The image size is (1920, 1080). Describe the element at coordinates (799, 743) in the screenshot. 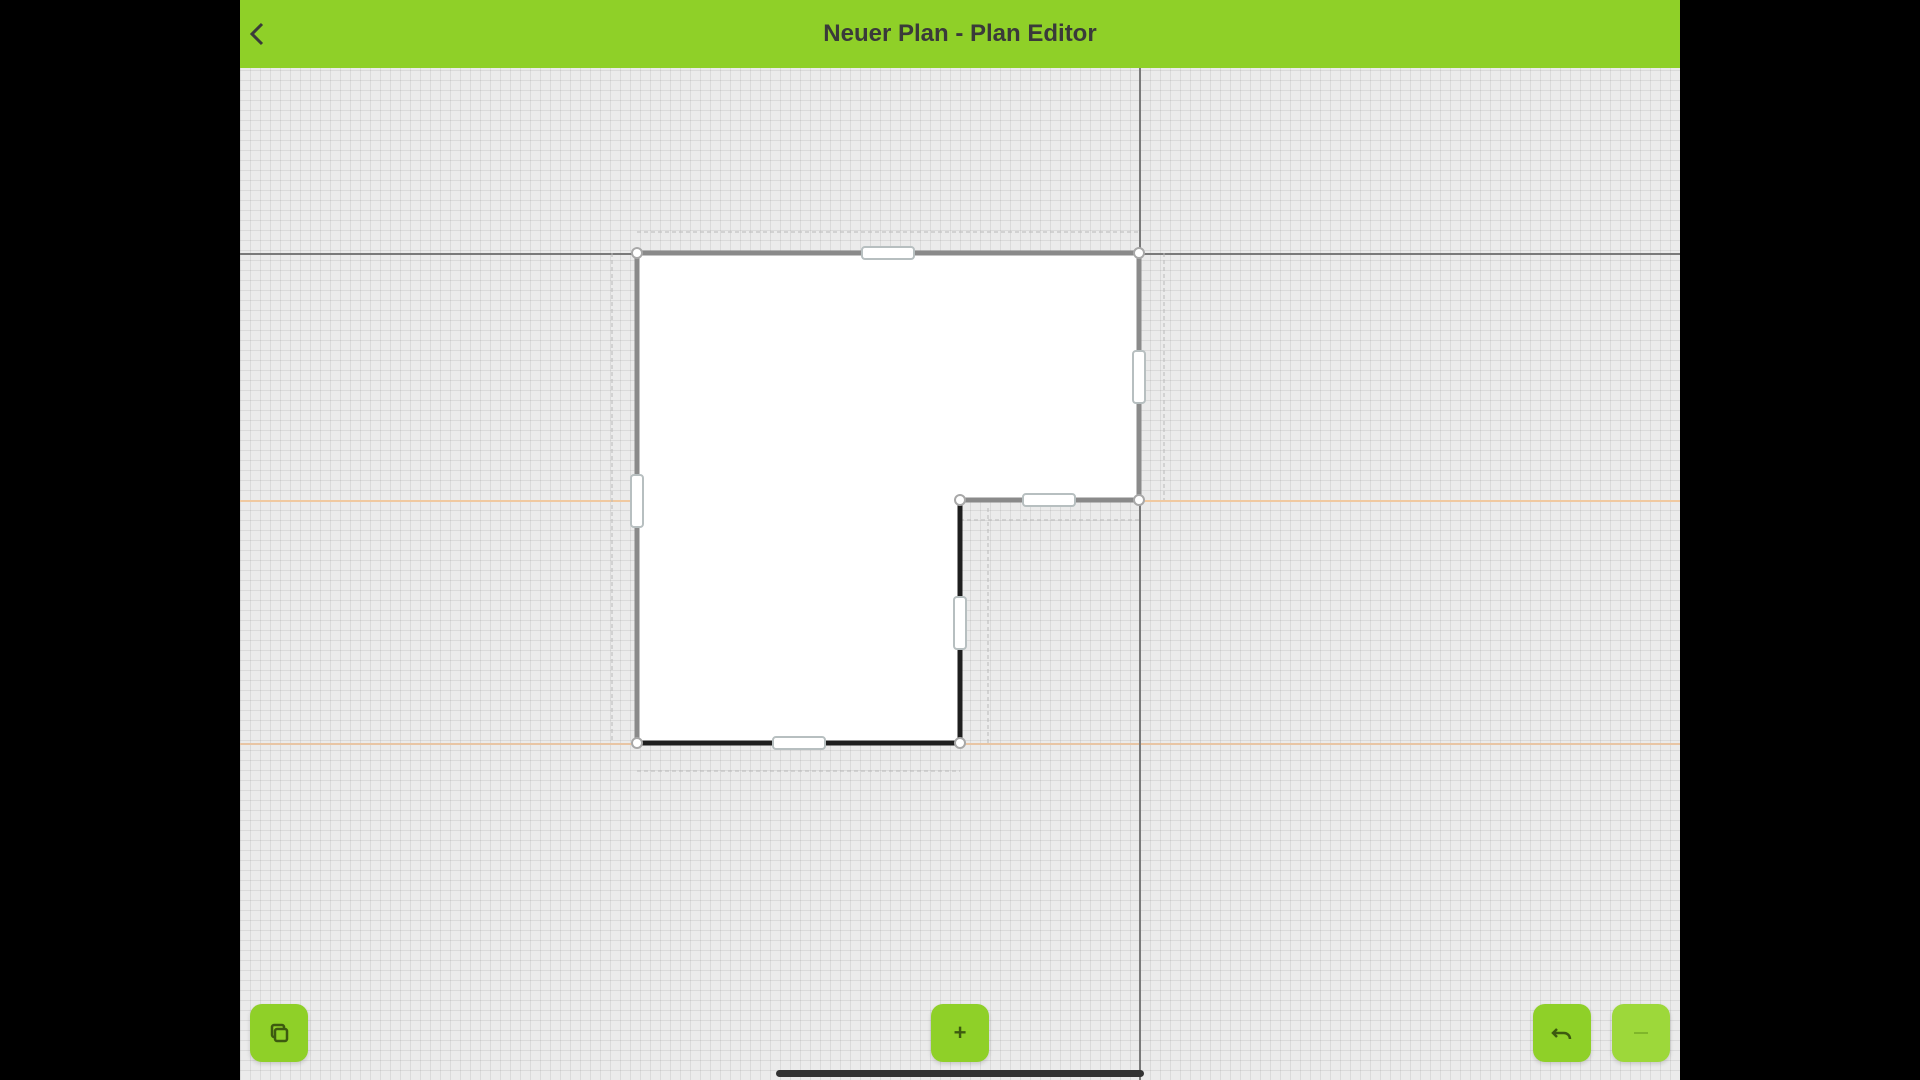

I see `bottom-wall-handle` at that location.